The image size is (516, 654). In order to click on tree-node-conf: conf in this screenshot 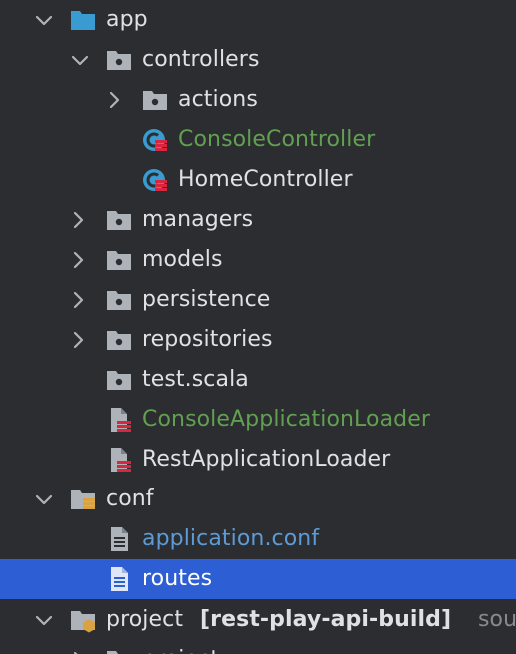, I will do `click(258, 499)`.